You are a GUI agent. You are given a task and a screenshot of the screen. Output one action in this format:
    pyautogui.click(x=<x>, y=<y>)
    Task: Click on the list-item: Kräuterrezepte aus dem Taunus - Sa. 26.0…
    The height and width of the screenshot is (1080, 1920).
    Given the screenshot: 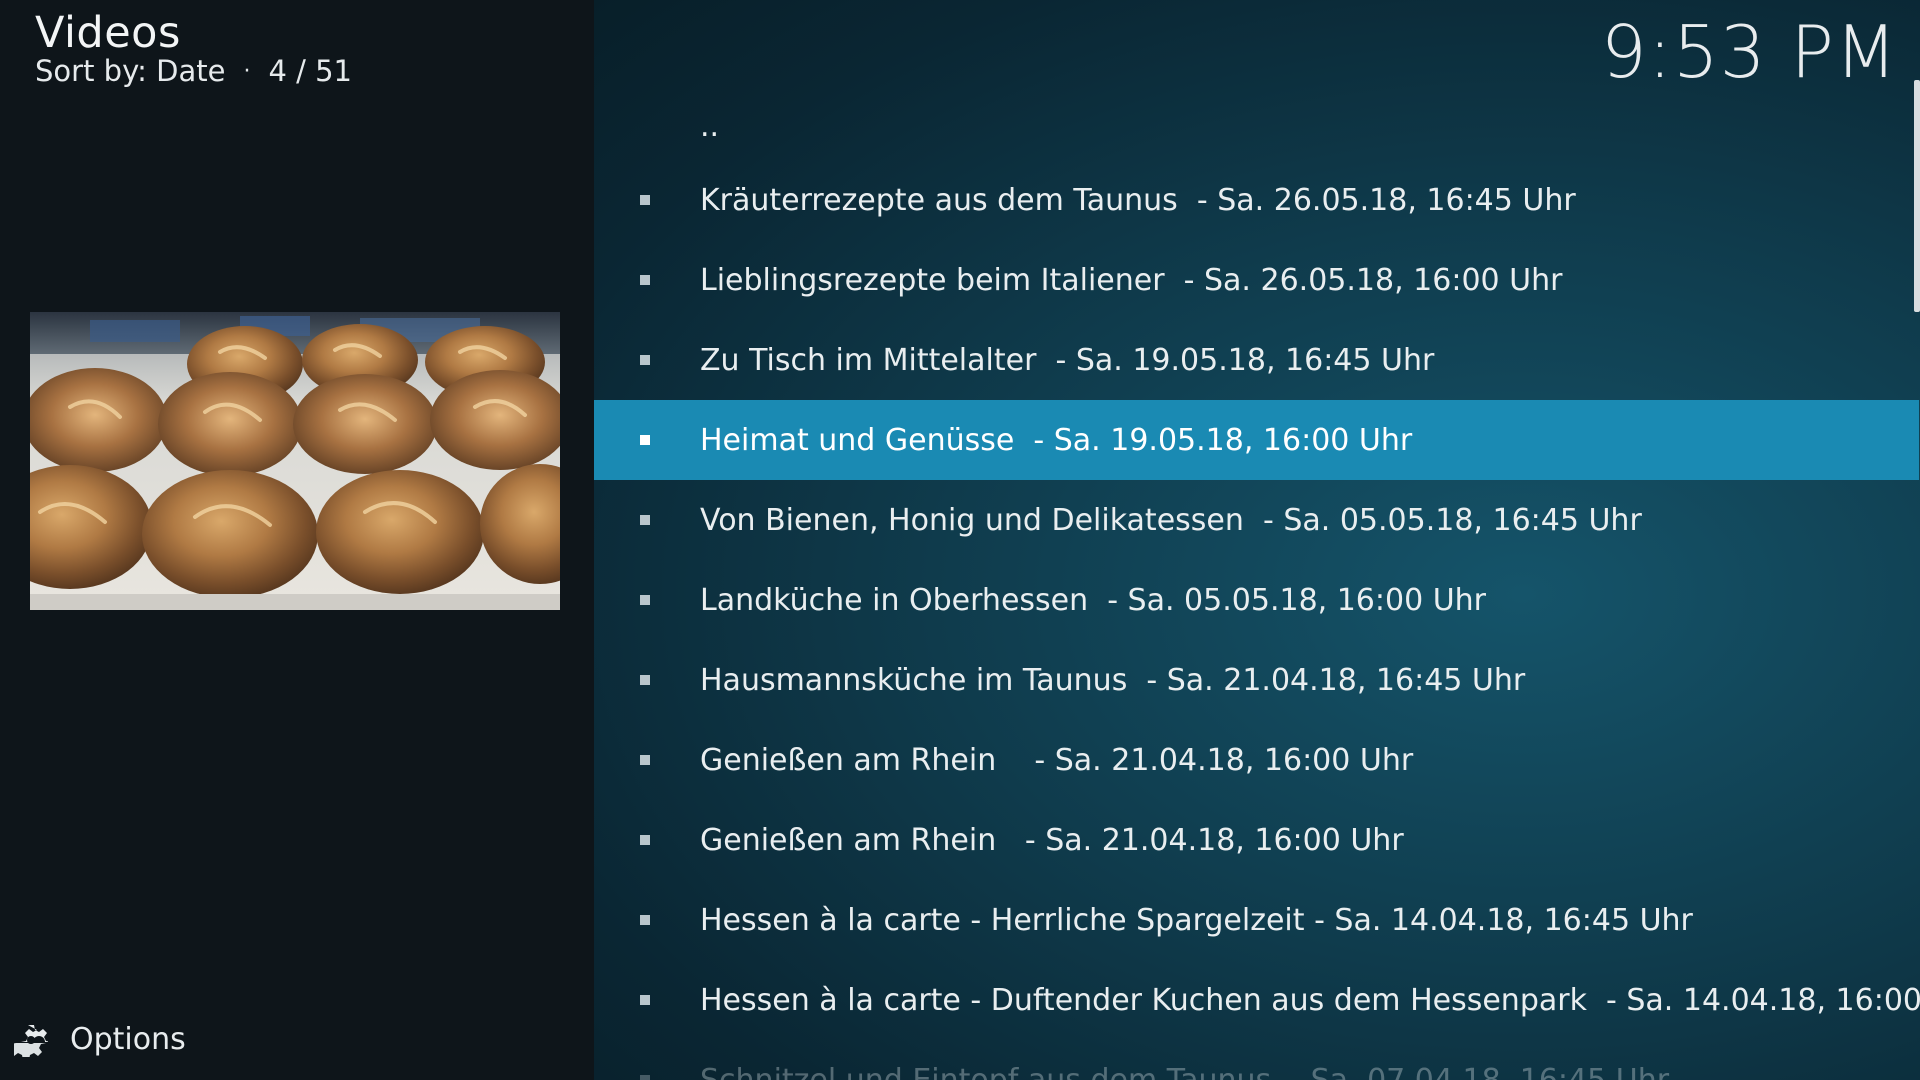 What is the action you would take?
    pyautogui.click(x=1257, y=200)
    